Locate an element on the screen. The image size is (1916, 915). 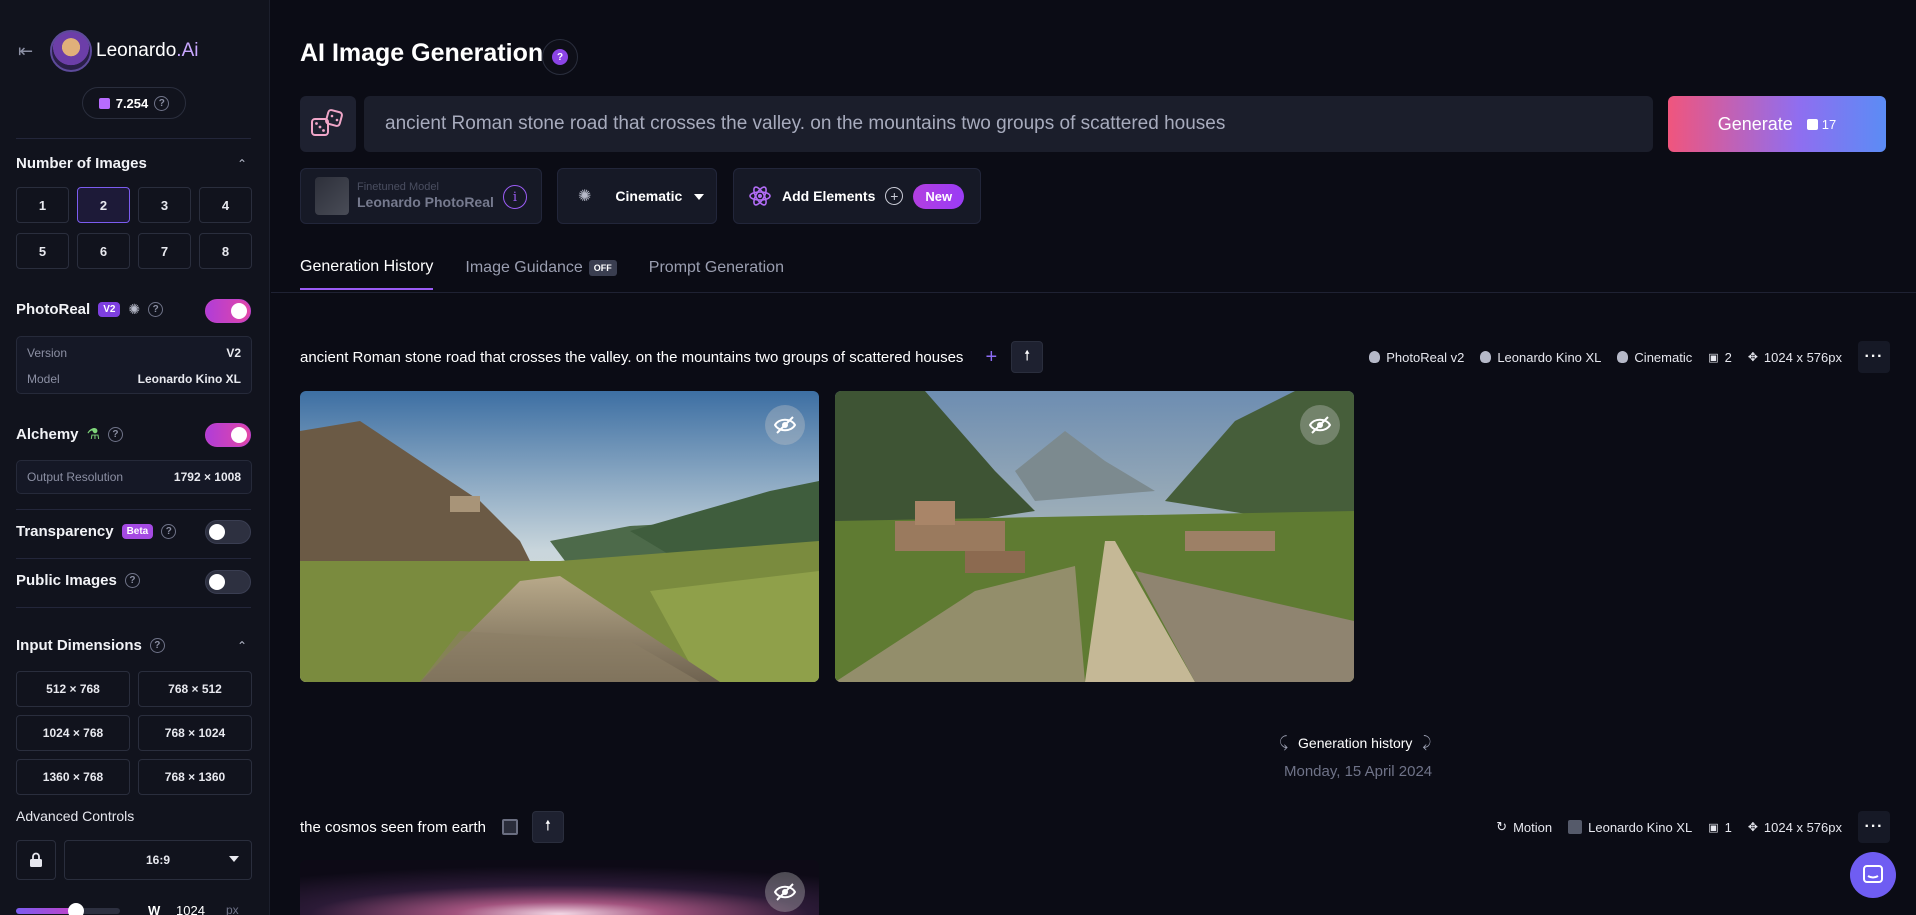
public-images-label: Public Images is located at coordinates (66, 580).